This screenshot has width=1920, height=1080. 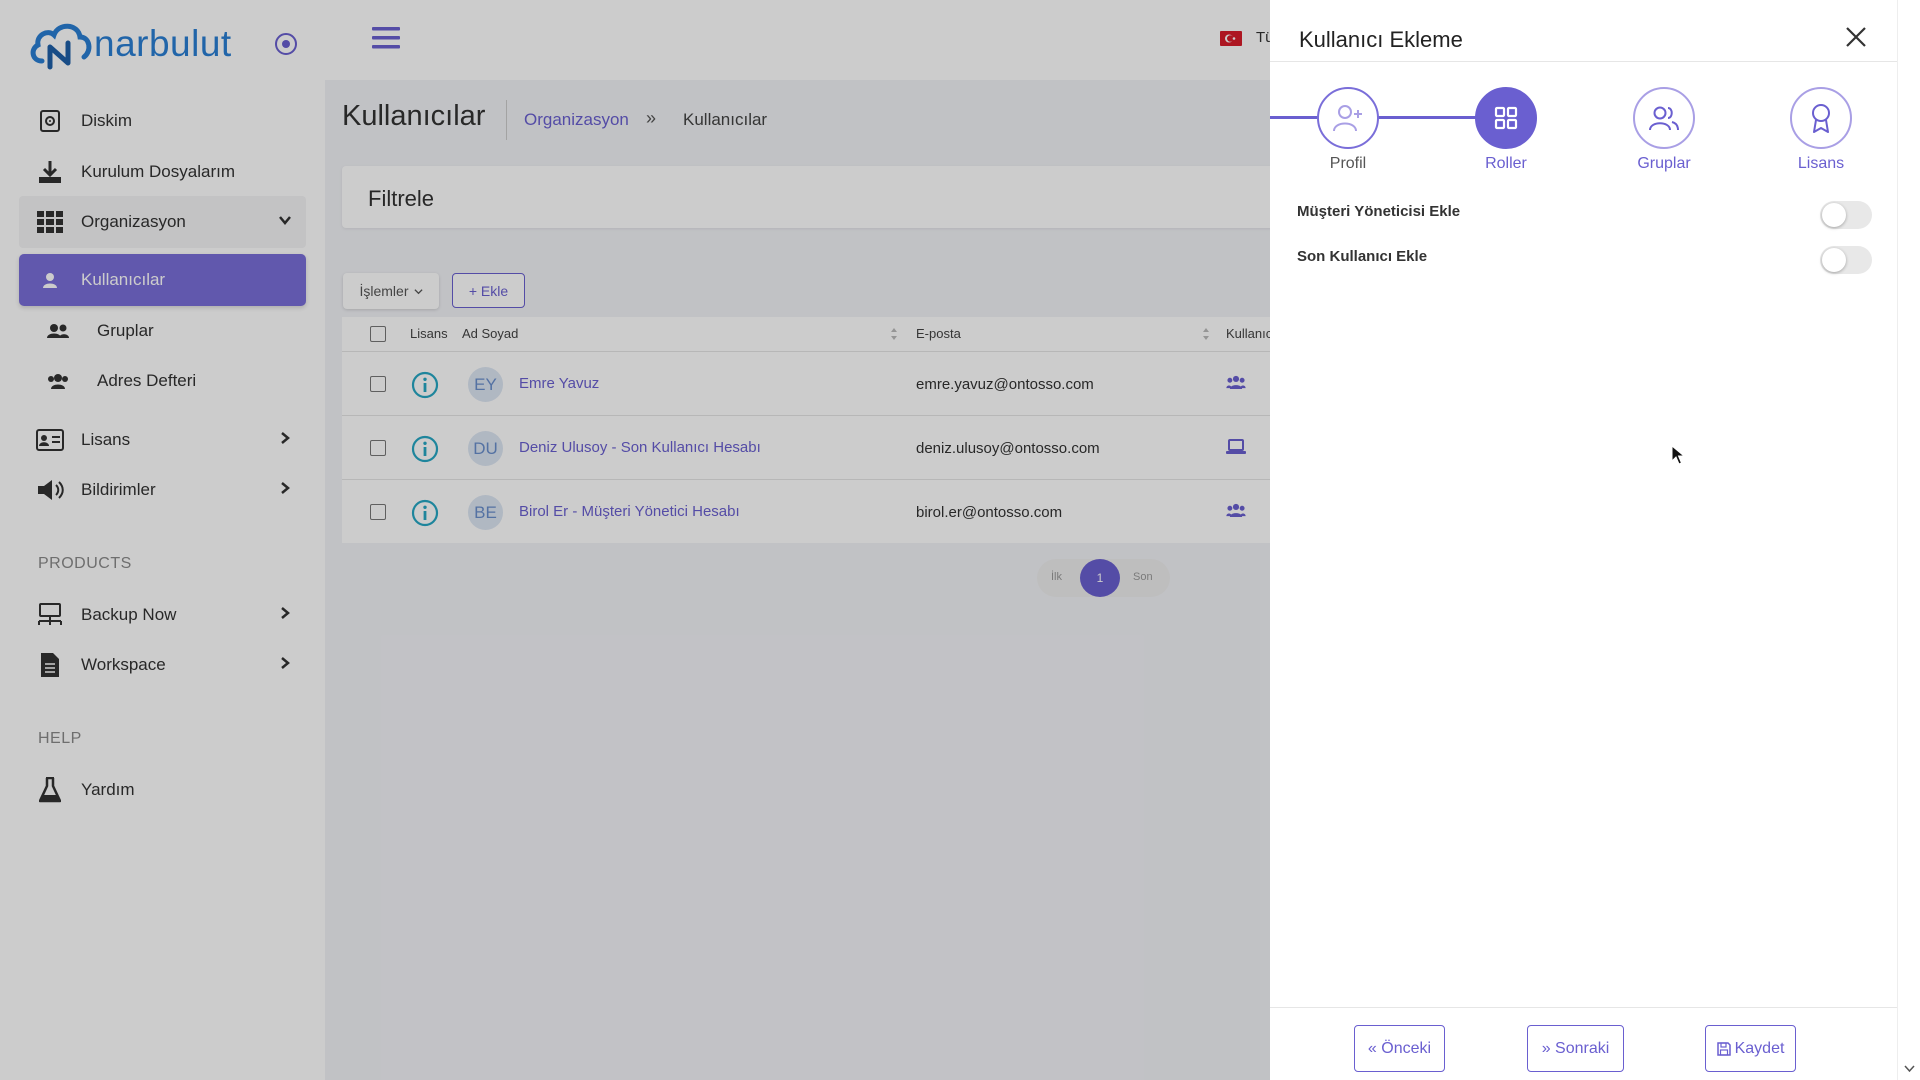 What do you see at coordinates (1856, 37) in the screenshot?
I see `close-icon` at bounding box center [1856, 37].